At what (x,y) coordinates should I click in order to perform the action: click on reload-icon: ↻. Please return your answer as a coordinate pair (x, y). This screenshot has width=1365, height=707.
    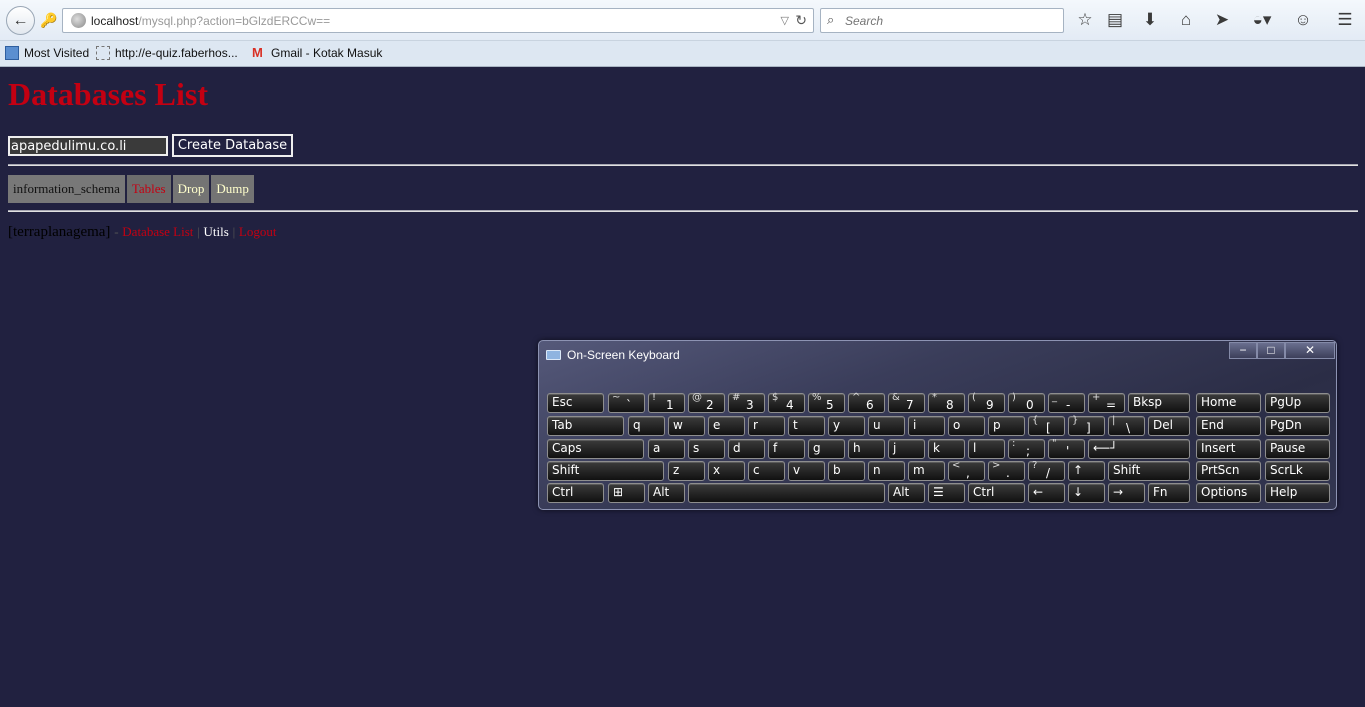
    Looking at the image, I should click on (801, 20).